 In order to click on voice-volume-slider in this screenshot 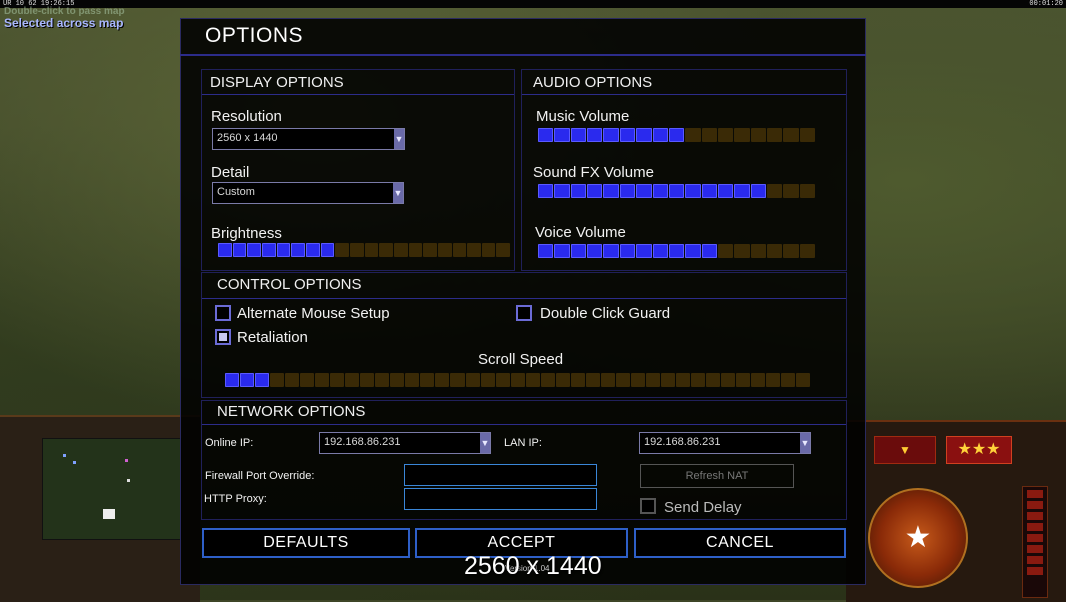, I will do `click(677, 251)`.